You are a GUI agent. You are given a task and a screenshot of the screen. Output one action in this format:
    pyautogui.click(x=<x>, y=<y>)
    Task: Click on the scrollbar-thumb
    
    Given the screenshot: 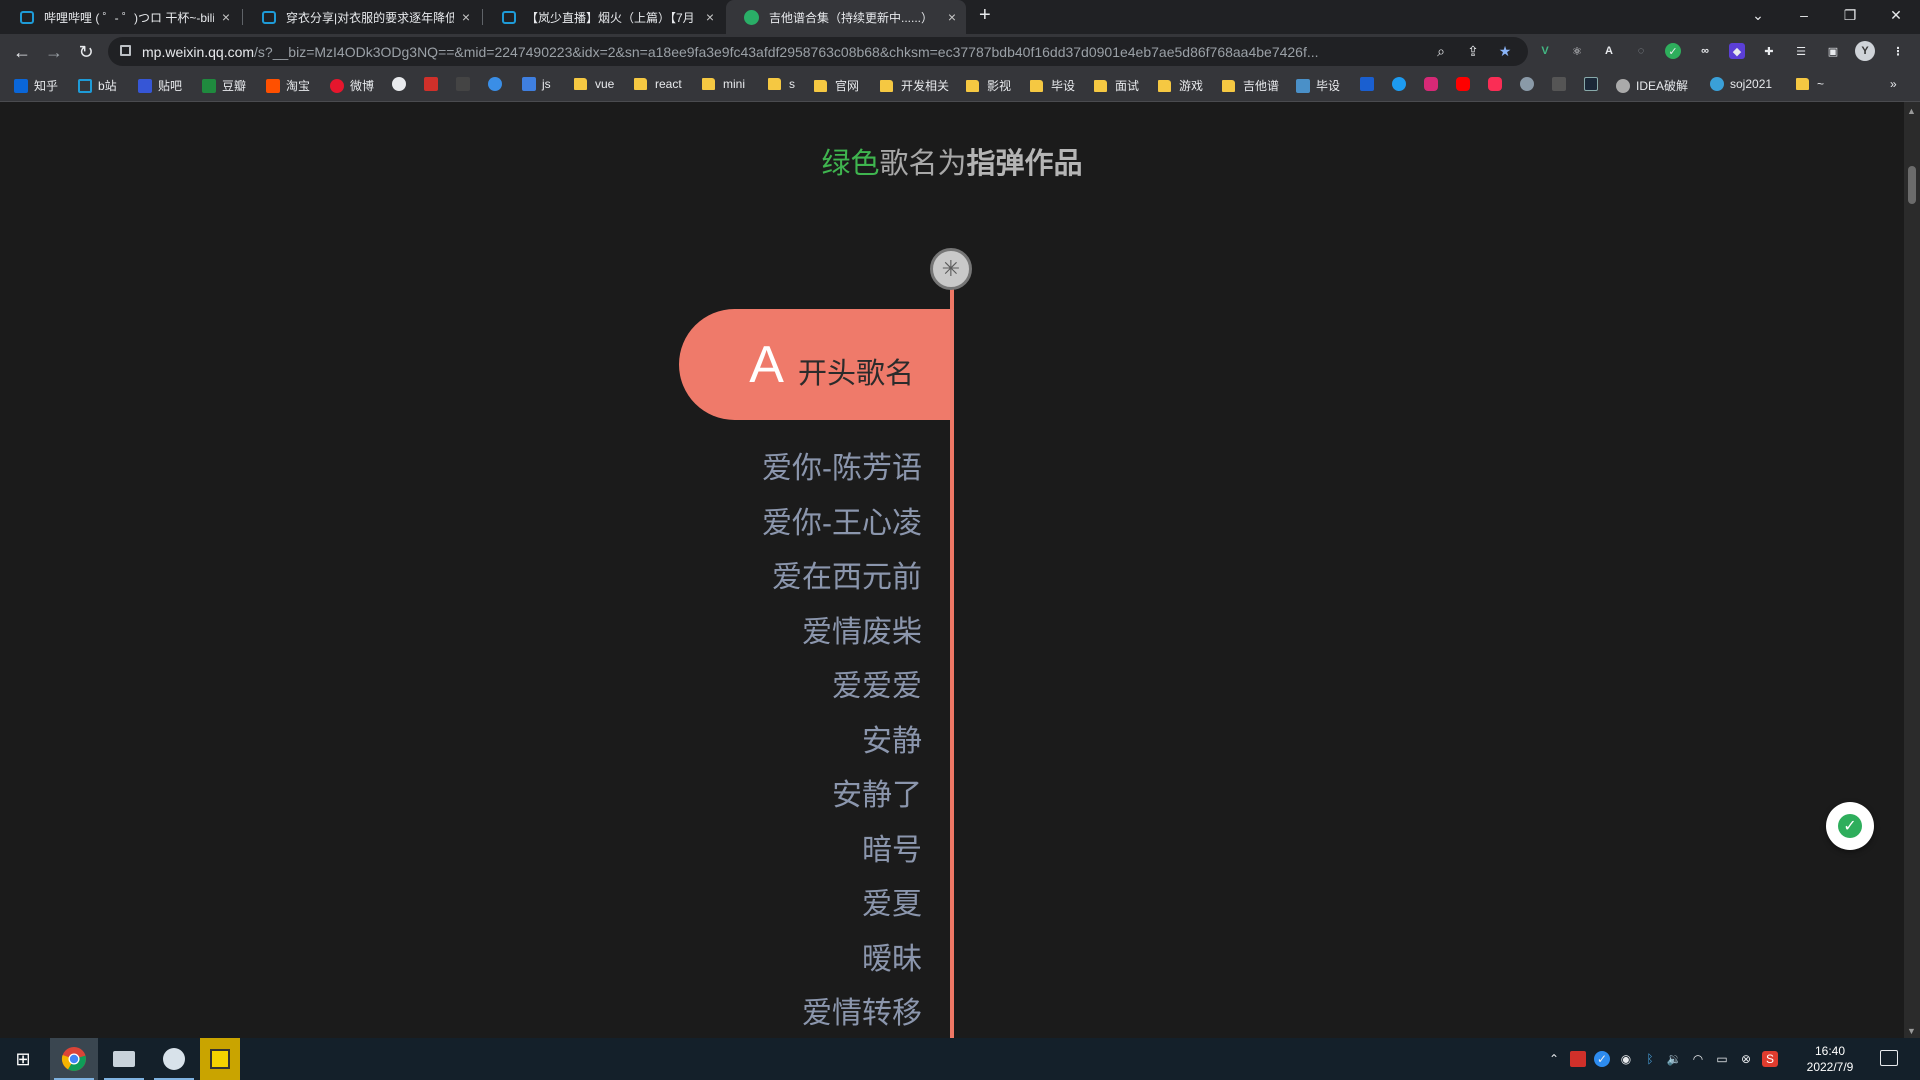 What is the action you would take?
    pyautogui.click(x=1912, y=185)
    